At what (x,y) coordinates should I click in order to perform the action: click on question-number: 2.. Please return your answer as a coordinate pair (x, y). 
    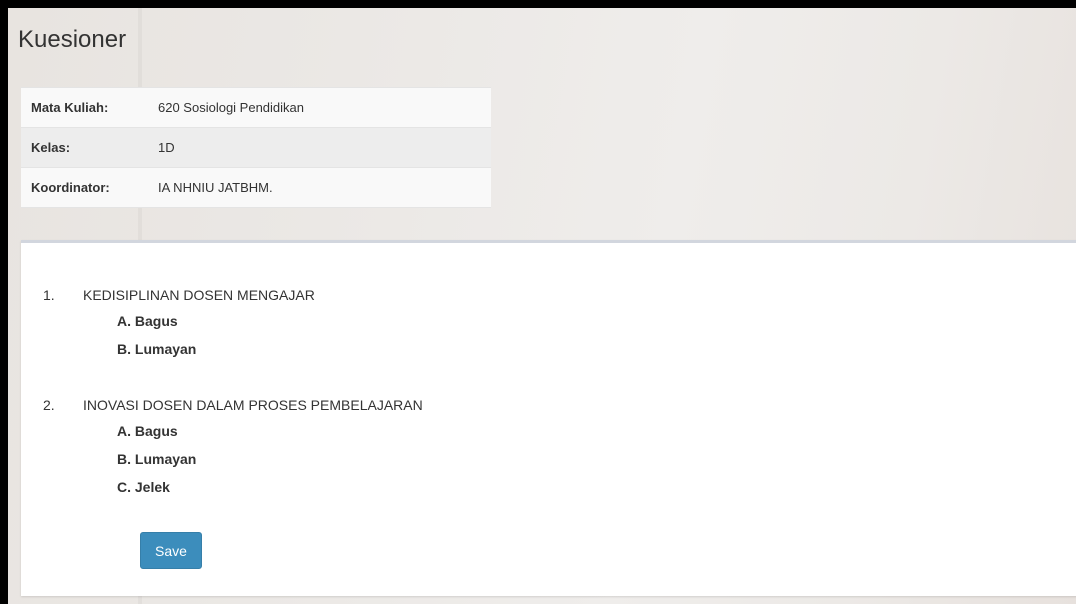
    Looking at the image, I should click on (49, 405).